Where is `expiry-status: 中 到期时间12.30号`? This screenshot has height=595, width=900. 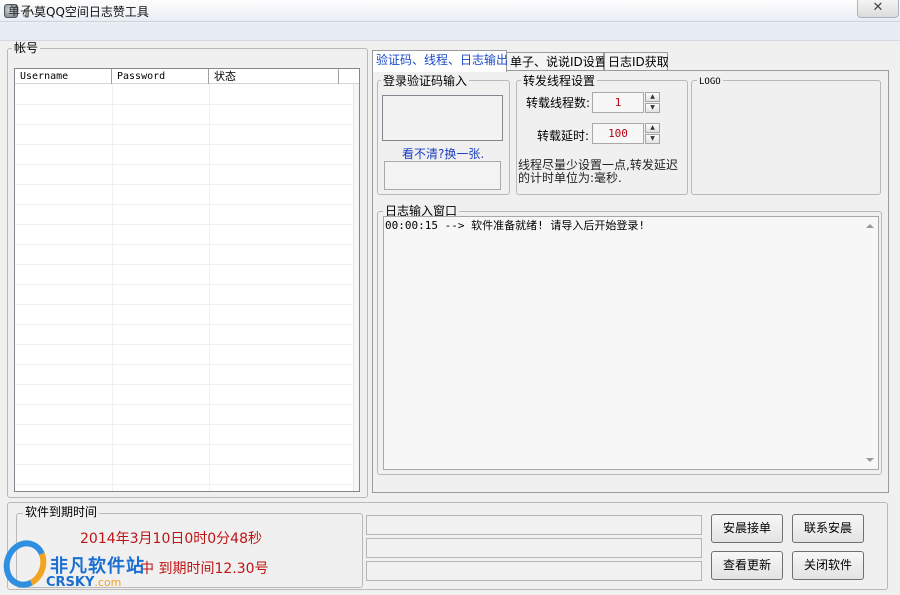
expiry-status: 中 到期时间12.30号 is located at coordinates (204, 569).